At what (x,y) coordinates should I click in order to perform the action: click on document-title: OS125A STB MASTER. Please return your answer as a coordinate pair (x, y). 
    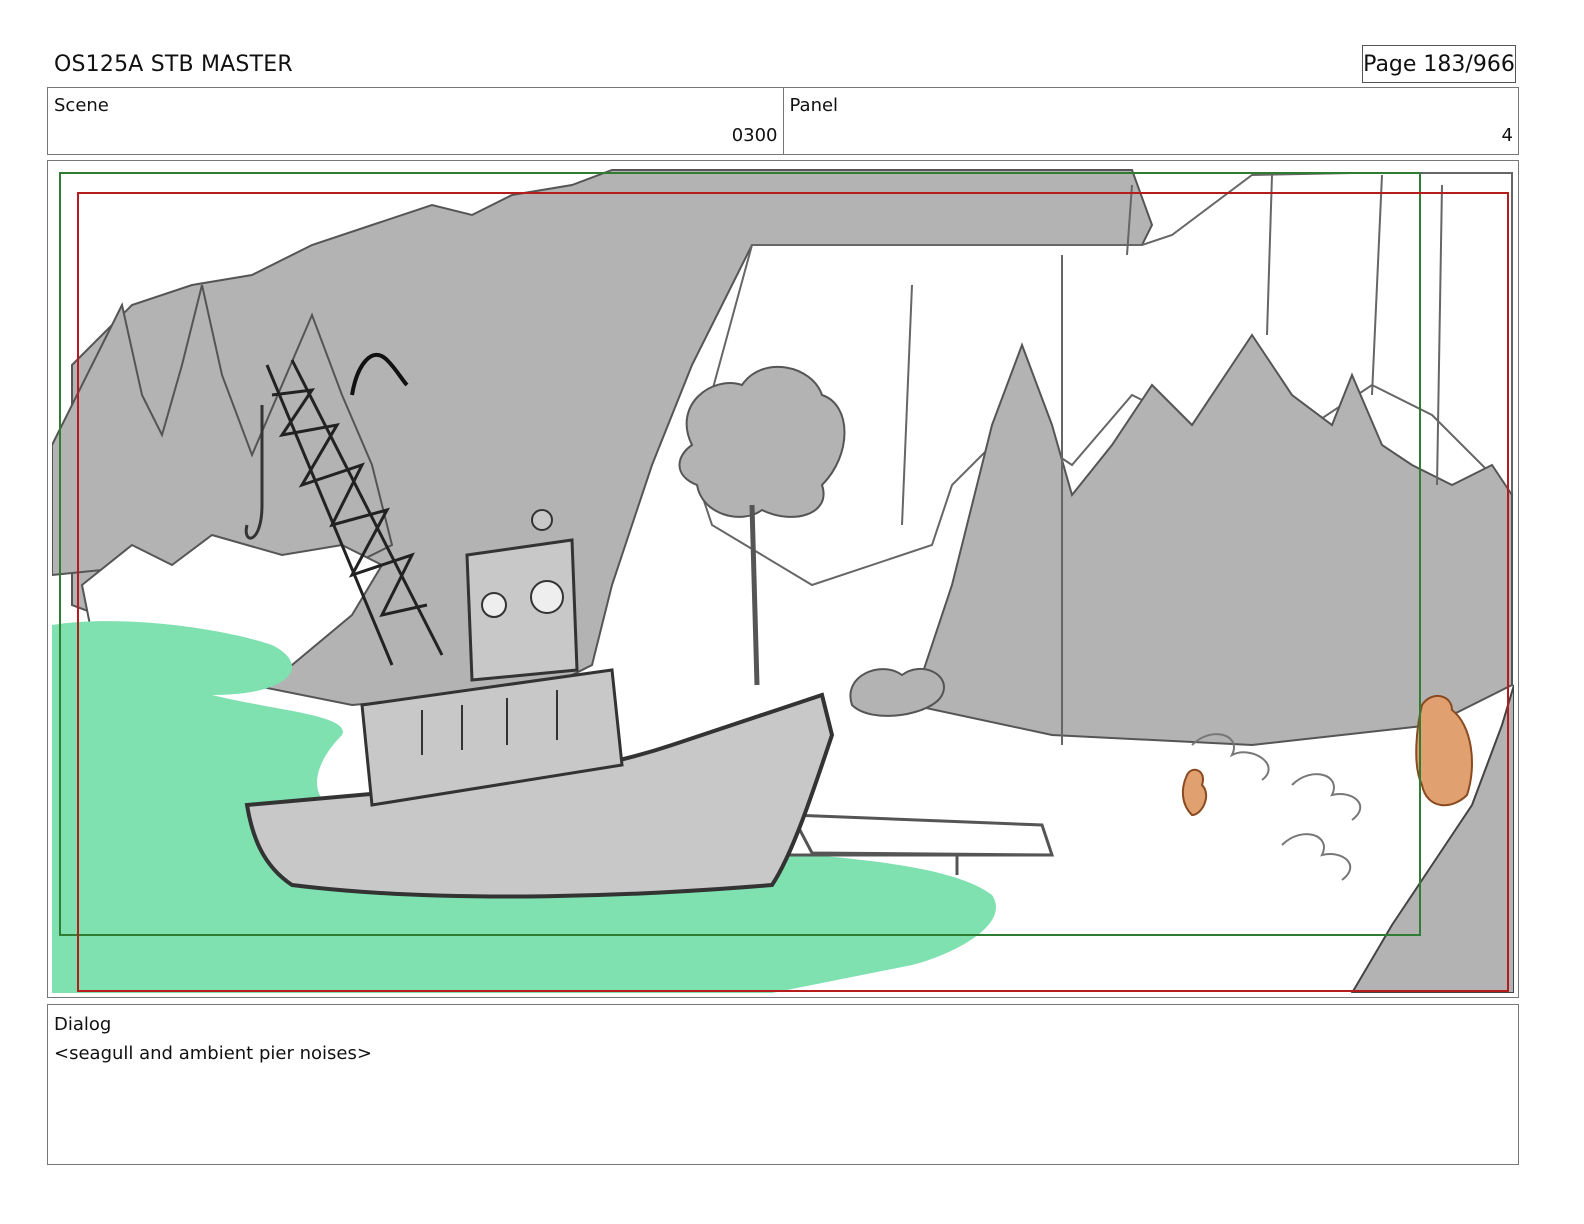
    Looking at the image, I should click on (173, 64).